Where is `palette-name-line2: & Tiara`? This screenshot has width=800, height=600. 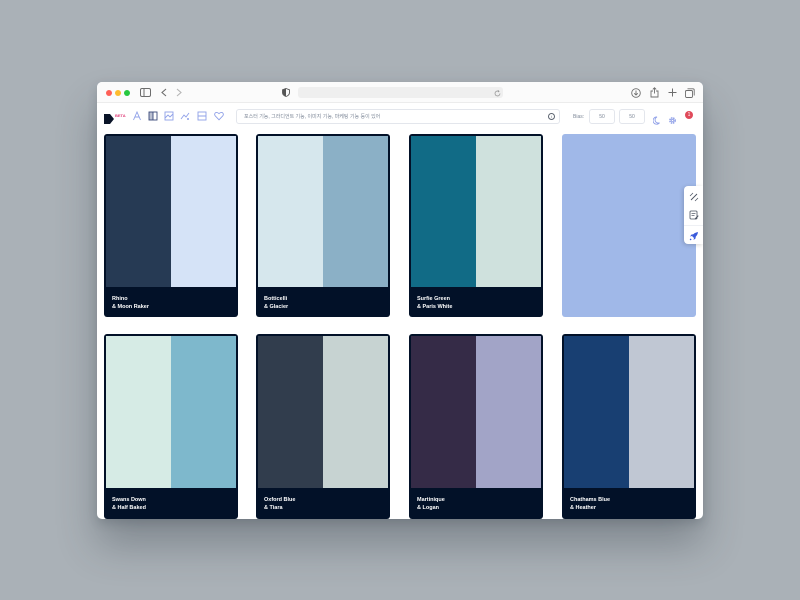
palette-name-line2: & Tiara is located at coordinates (273, 508).